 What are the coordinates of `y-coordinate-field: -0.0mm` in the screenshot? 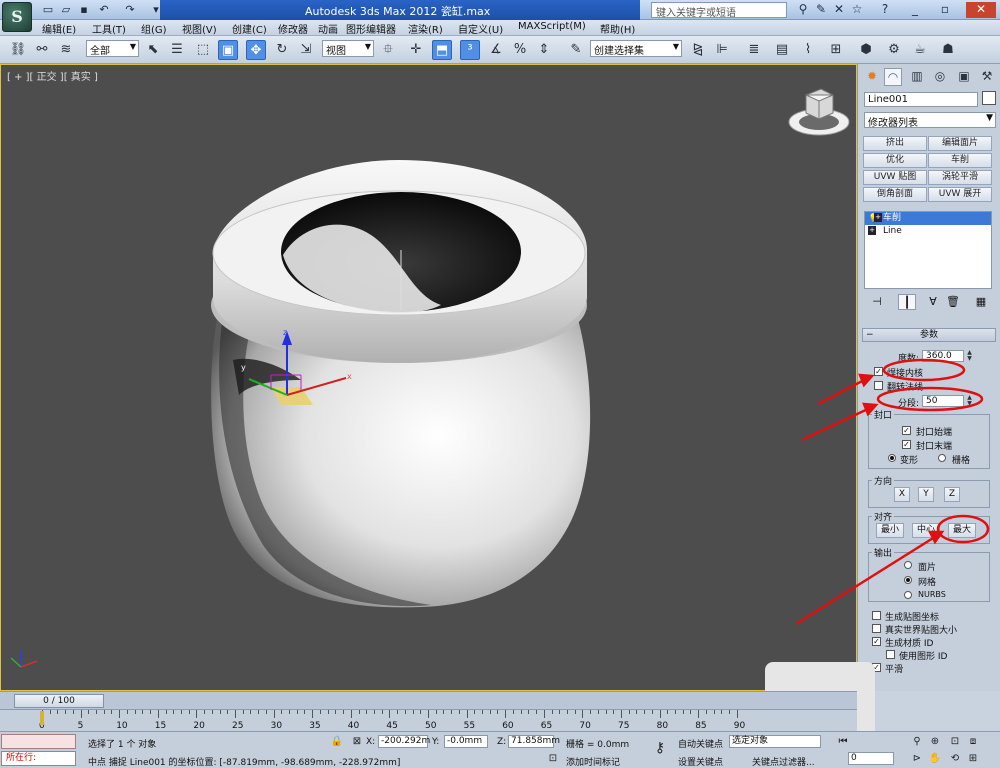 It's located at (466, 741).